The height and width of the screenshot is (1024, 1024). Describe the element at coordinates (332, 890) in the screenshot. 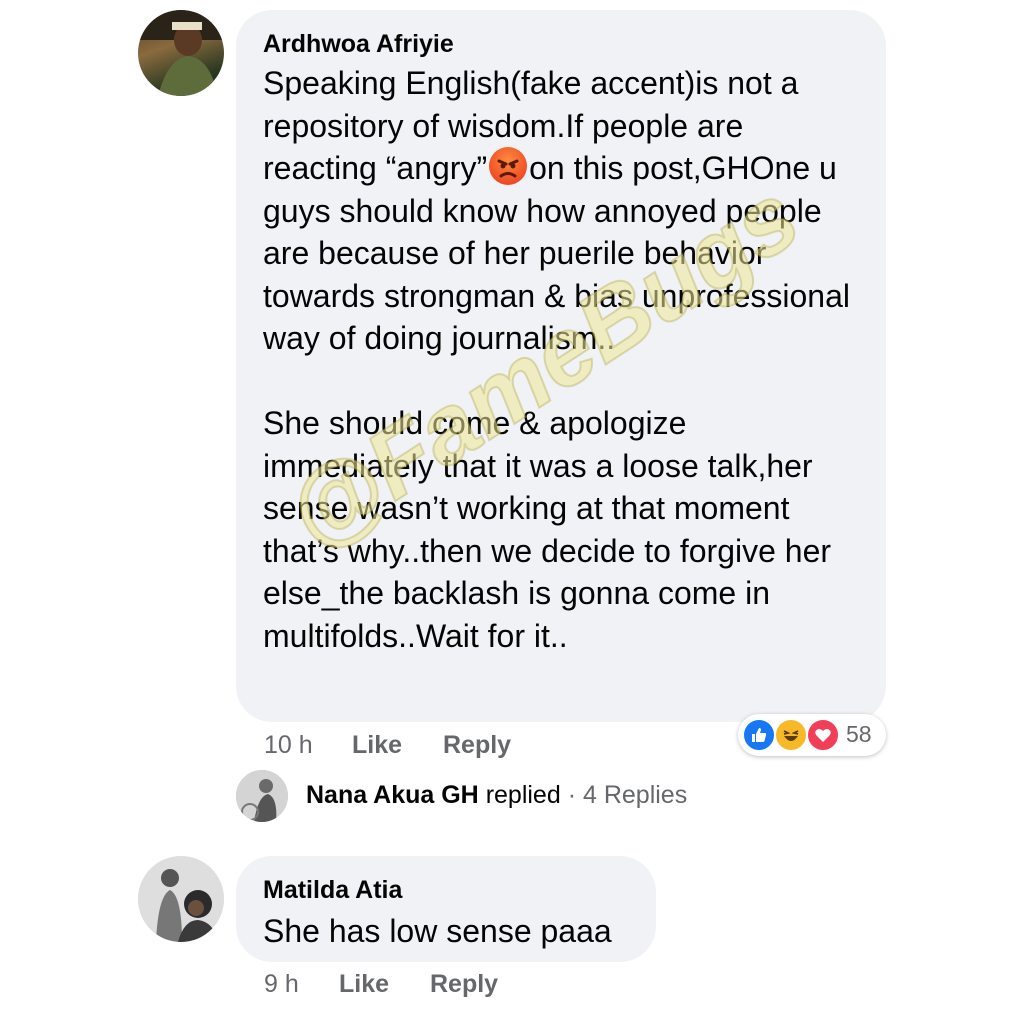

I see `comment-author-matilda: Matilda Atia` at that location.